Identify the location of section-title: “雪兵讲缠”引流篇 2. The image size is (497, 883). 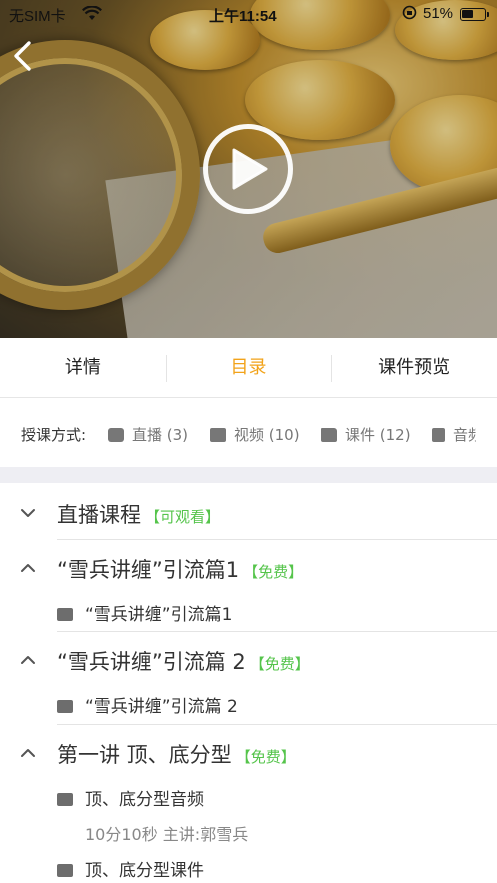
(151, 662).